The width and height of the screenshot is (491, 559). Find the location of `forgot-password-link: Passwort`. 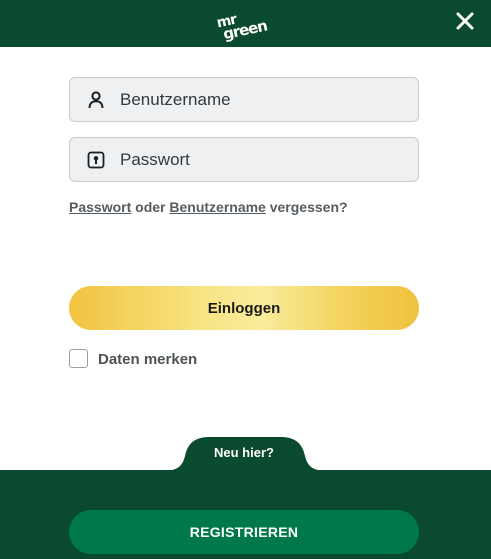

forgot-password-link: Passwort is located at coordinates (100, 207).